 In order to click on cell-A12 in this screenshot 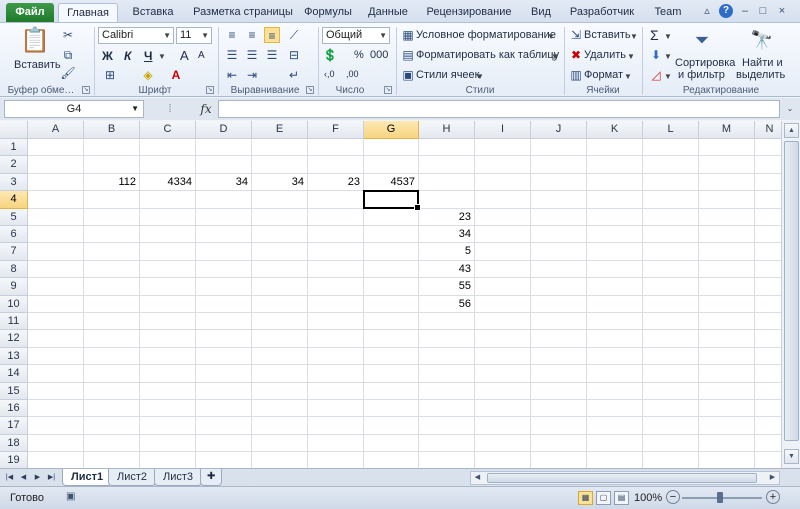, I will do `click(56, 339)`.